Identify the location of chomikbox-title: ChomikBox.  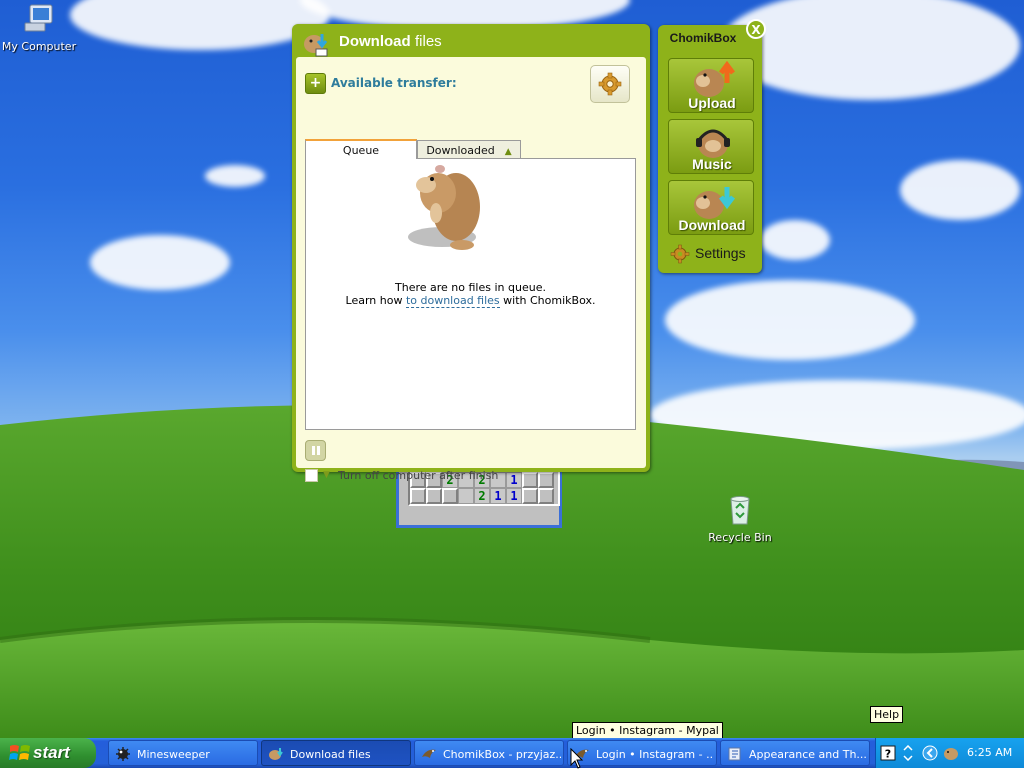
(703, 38).